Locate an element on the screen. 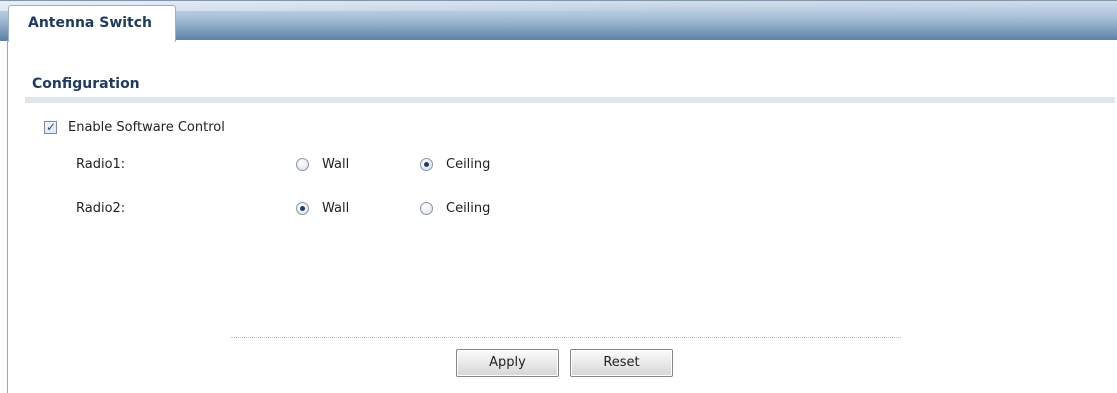 Image resolution: width=1117 pixels, height=393 pixels. radio2-label: Radio2: is located at coordinates (101, 208).